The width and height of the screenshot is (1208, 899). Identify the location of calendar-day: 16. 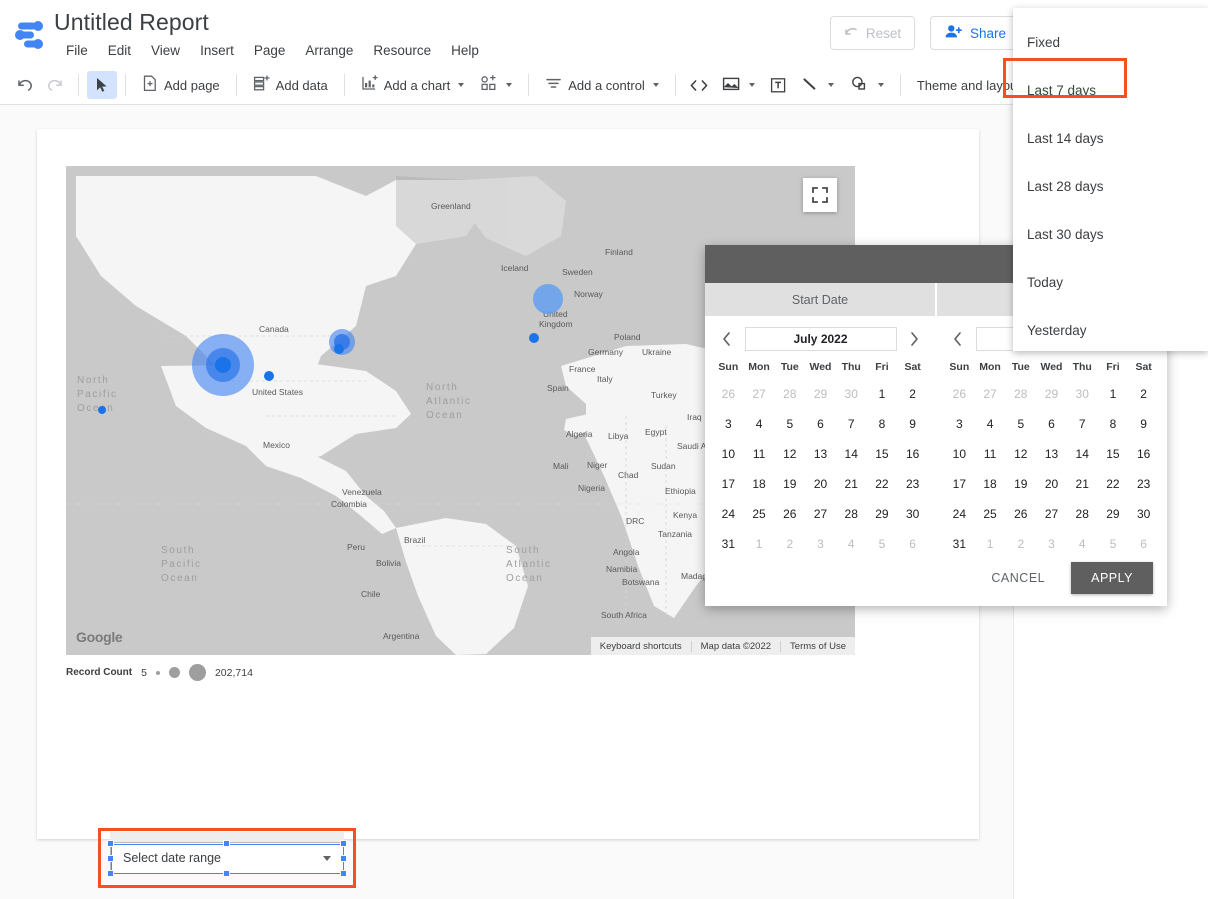
(1143, 454).